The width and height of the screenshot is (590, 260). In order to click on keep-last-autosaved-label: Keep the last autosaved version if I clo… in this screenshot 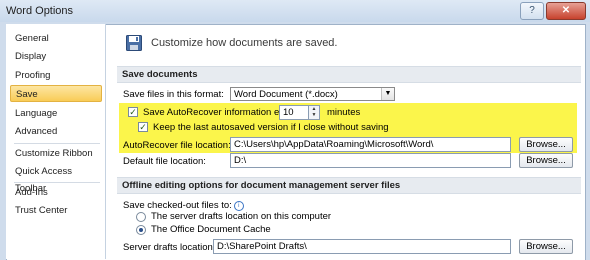, I will do `click(271, 127)`.